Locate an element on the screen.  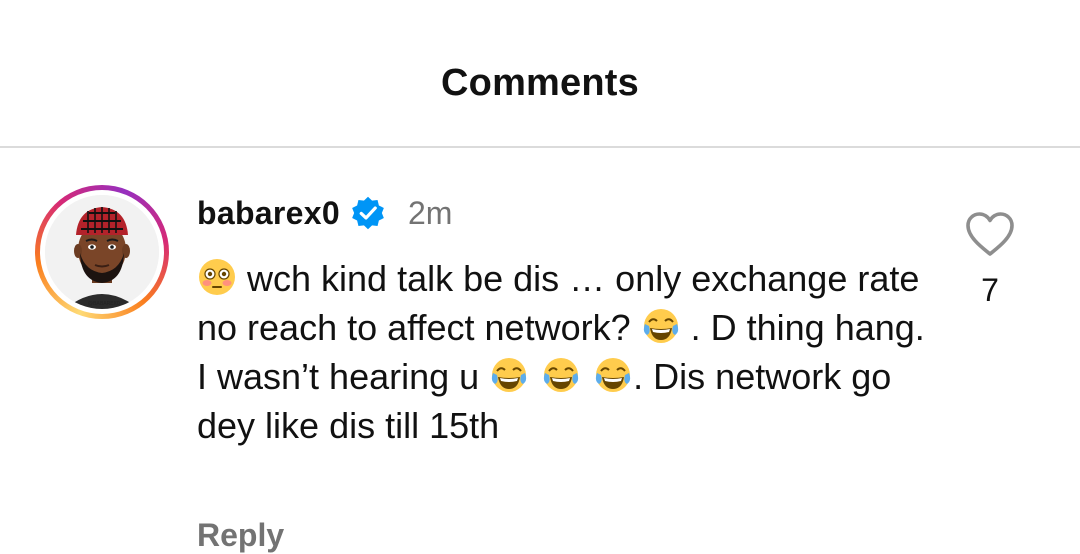
reply-button: Reply is located at coordinates (240, 535).